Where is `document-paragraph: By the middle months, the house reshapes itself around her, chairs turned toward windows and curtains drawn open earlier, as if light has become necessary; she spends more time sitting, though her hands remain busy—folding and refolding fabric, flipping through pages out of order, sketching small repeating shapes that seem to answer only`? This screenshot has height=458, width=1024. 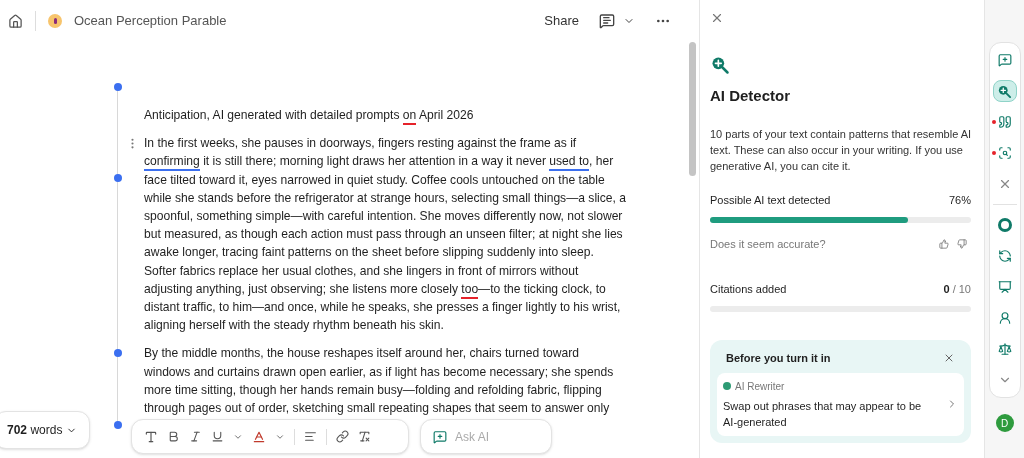
document-paragraph: By the middle months, the house reshapes itself around her, chairs turned toward windows and curtains drawn open earlier, as if light has become necessary; she spends more time sitting, though her hands remain busy—folding and refolding fabric, flipping through pages out of order, sketching small repeating shapes that seem to answer only is located at coordinates (379, 381).